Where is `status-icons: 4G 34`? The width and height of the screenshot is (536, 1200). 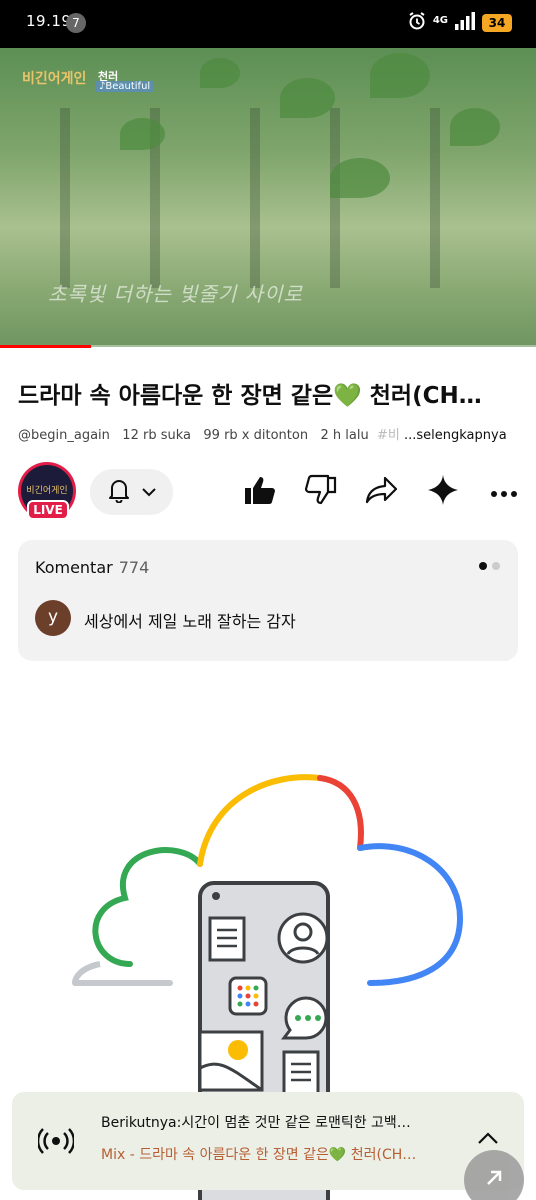
status-icons: 4G 34 is located at coordinates (459, 23).